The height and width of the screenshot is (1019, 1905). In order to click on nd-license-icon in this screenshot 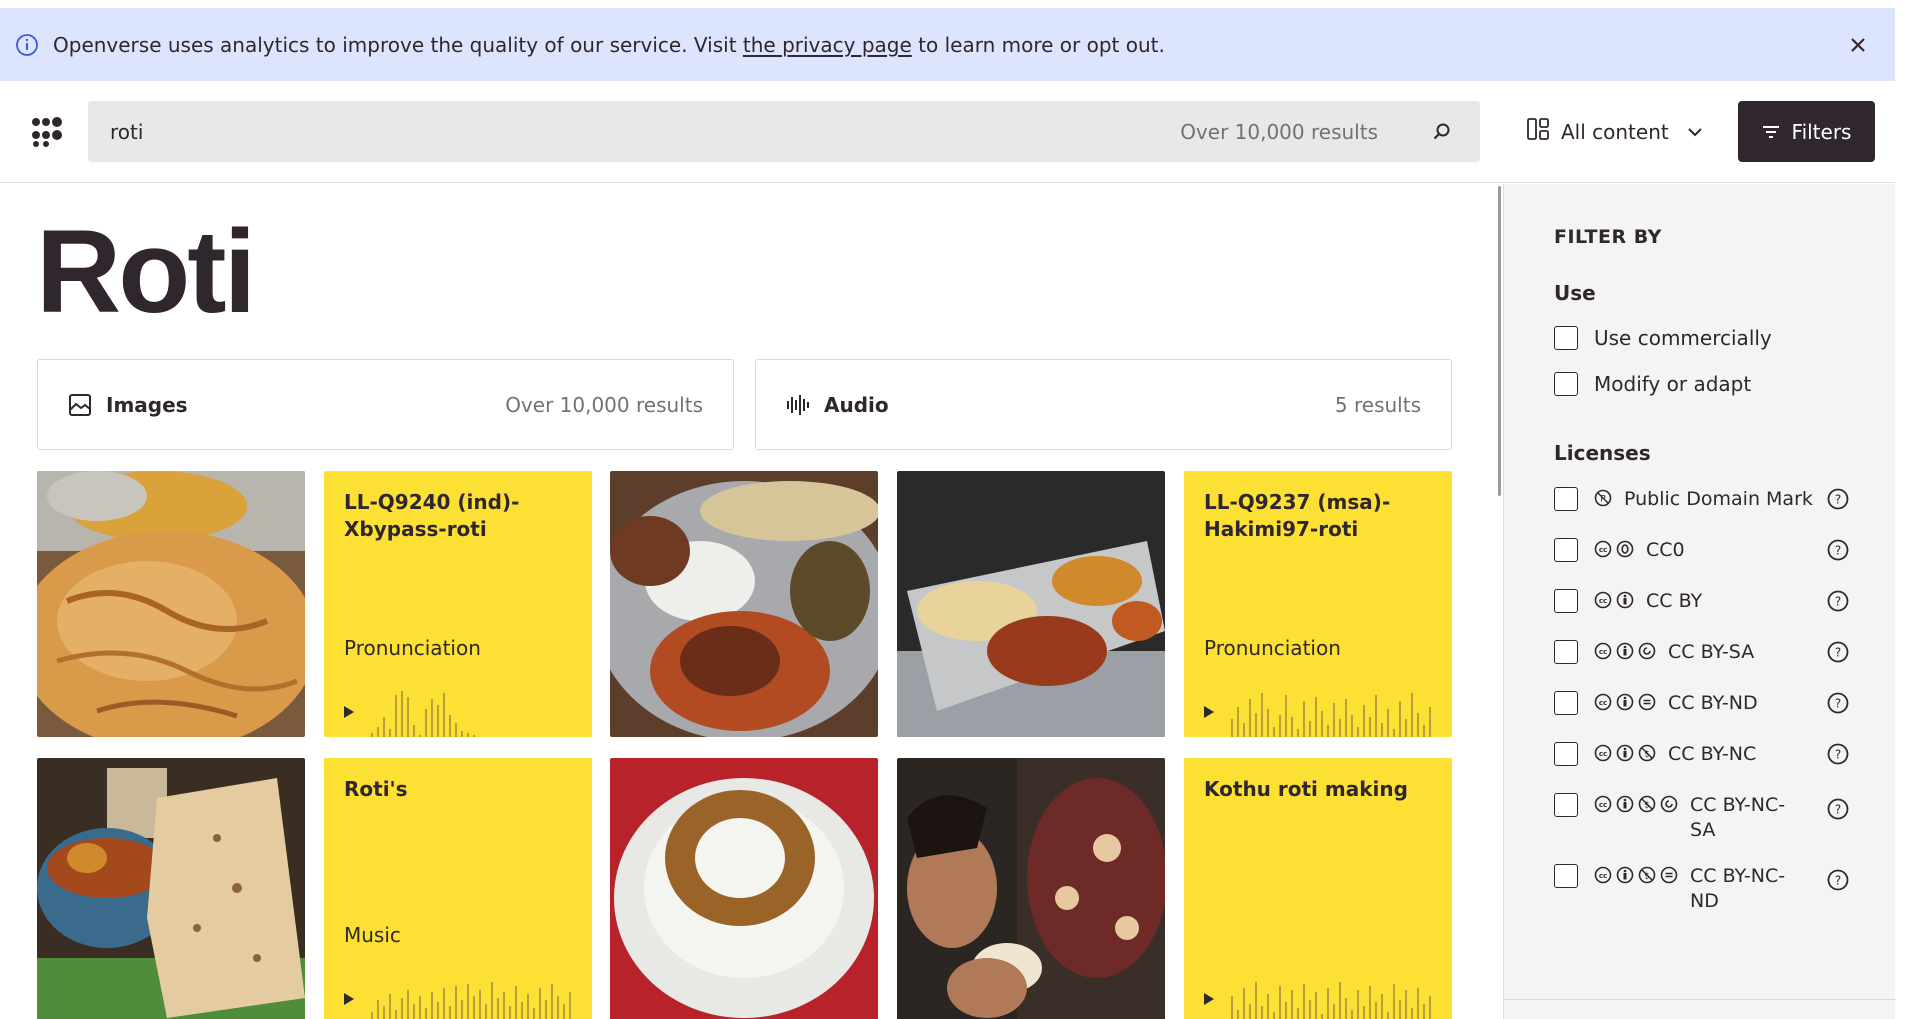, I will do `click(1647, 702)`.